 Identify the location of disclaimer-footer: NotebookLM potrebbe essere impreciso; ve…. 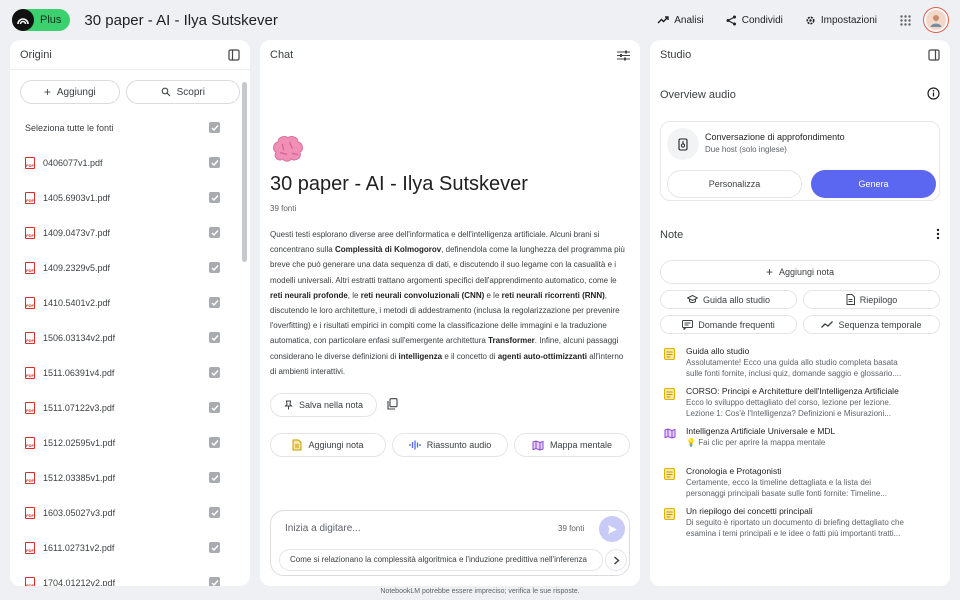
(480, 591).